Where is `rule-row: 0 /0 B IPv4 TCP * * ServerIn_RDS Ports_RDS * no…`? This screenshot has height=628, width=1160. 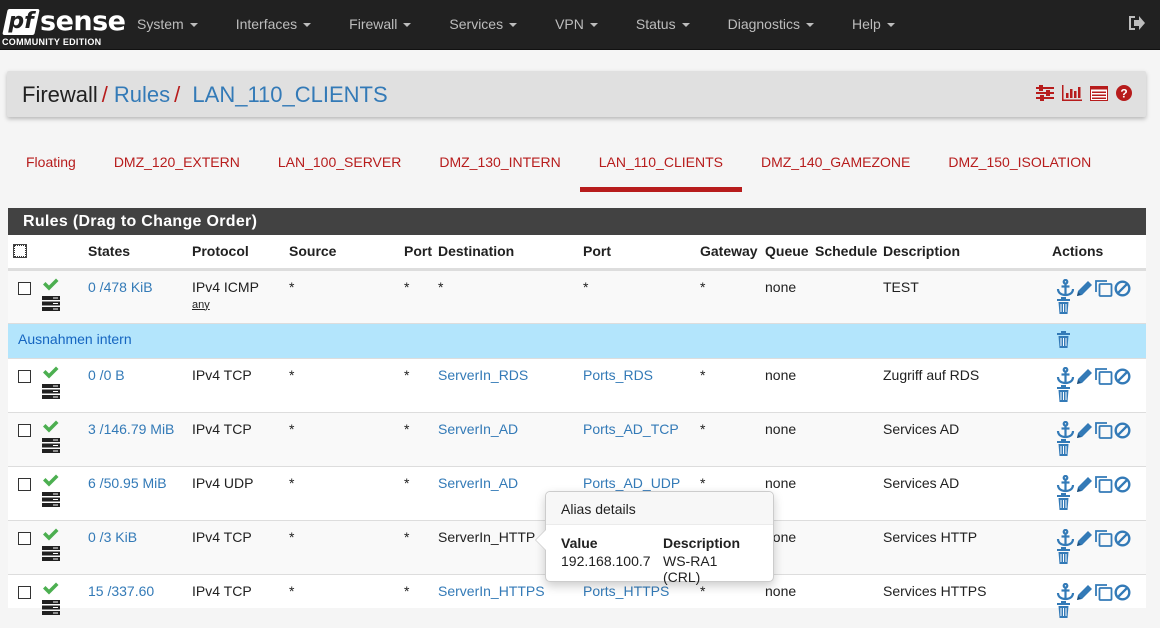
rule-row: 0 /0 B IPv4 TCP * * ServerIn_RDS Ports_RDS * no… is located at coordinates (577, 384).